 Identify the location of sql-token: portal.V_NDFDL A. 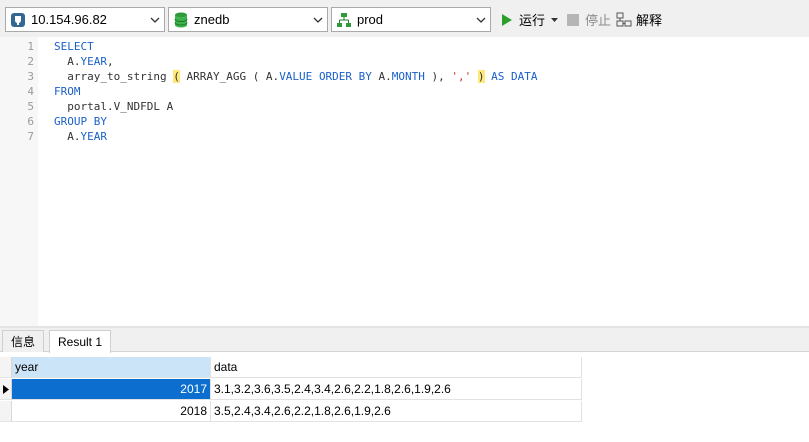
(114, 106).